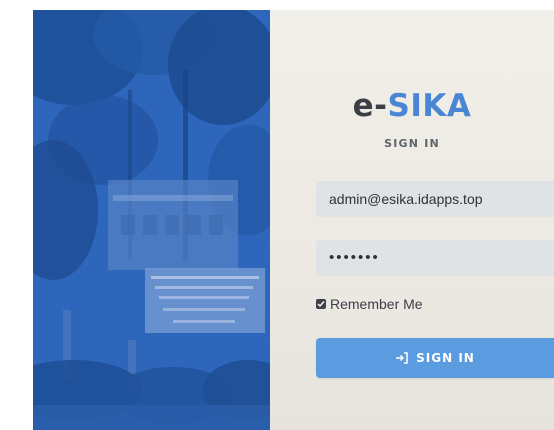 This screenshot has height=430, width=554. I want to click on remember-me: Remember Me, so click(369, 304).